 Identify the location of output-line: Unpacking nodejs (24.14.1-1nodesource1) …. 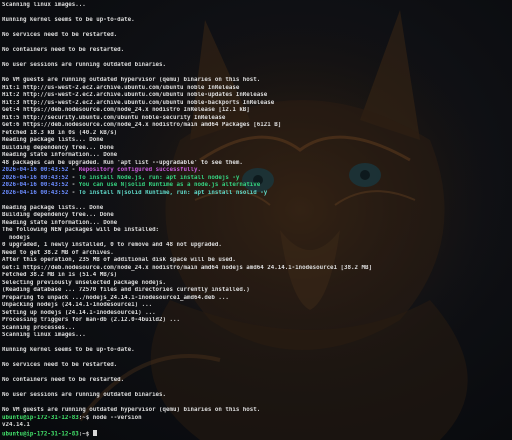
(77, 305).